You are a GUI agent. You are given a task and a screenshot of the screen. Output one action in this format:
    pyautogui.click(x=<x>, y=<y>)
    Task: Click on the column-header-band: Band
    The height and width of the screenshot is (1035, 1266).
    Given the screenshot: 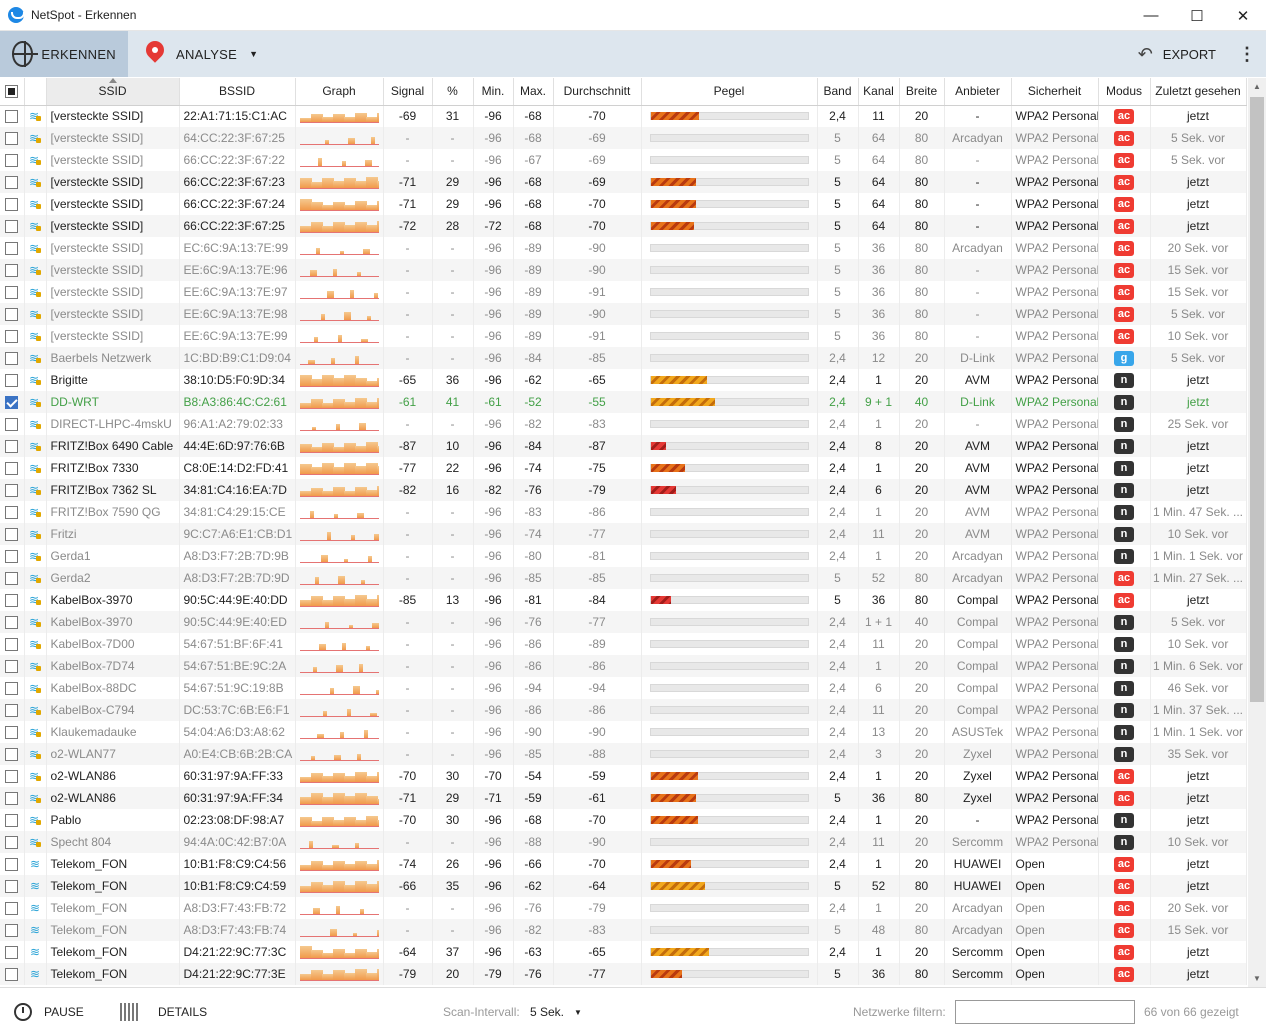 What is the action you would take?
    pyautogui.click(x=838, y=92)
    